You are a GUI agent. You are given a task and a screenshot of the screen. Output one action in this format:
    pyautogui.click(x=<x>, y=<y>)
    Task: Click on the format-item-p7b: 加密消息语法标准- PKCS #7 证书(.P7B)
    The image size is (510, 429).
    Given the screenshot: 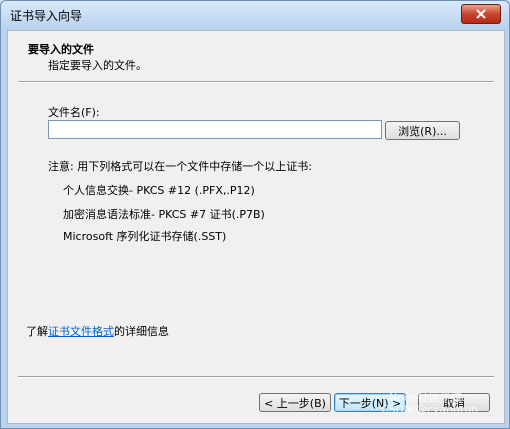 What is the action you would take?
    pyautogui.click(x=164, y=214)
    